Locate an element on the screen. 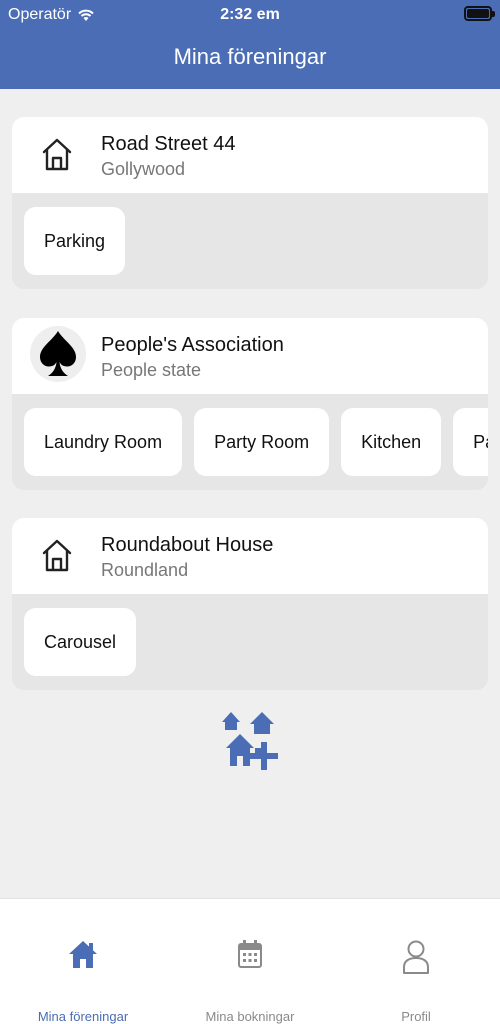 Image resolution: width=500 pixels, height=1024 pixels. association-name: Roundabout House is located at coordinates (187, 545).